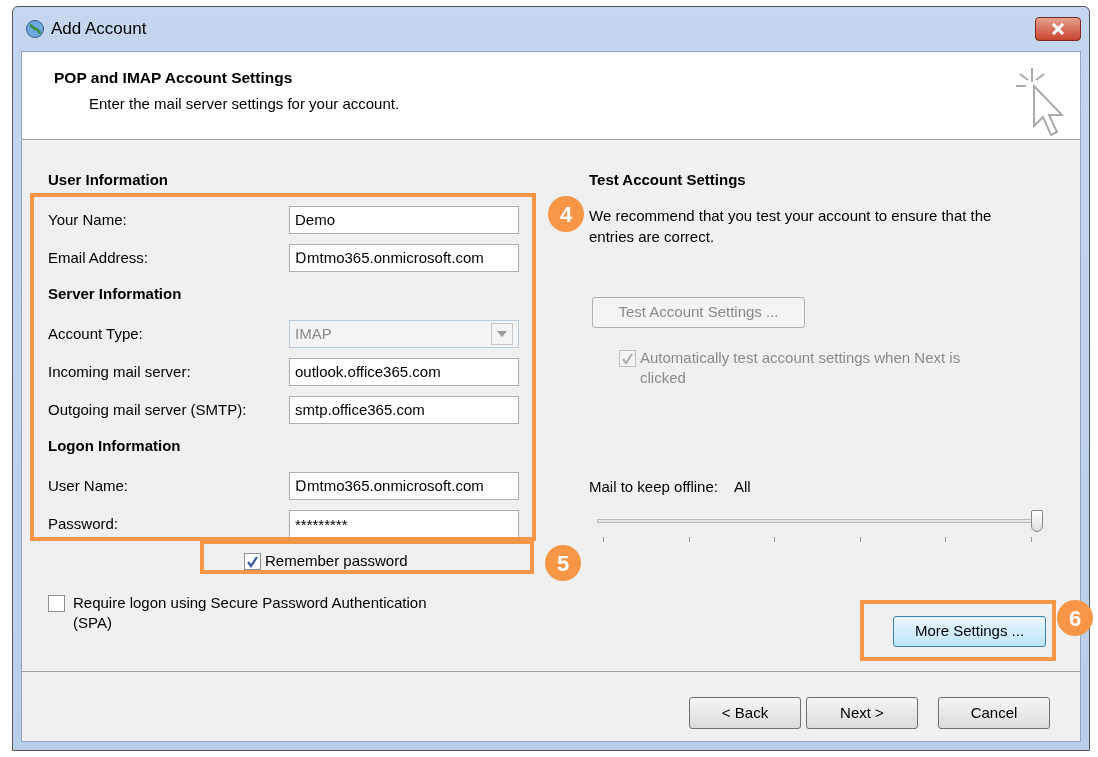 This screenshot has width=1098, height=757. I want to click on input-field: outlook.office365.com, so click(404, 372).